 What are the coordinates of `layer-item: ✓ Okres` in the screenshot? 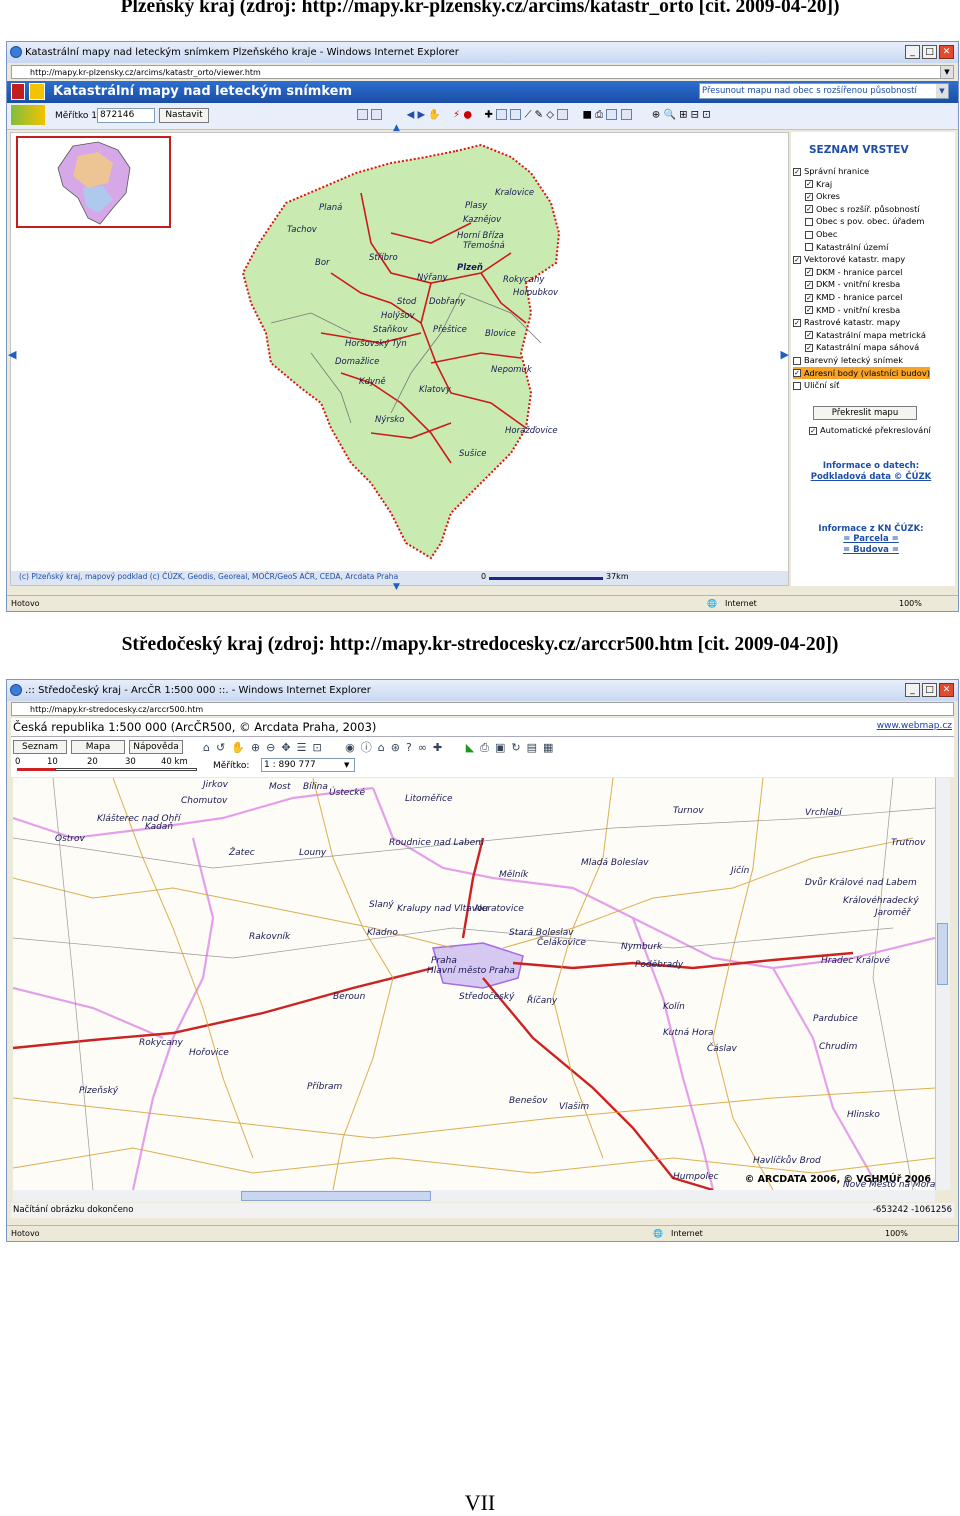 It's located at (816, 196).